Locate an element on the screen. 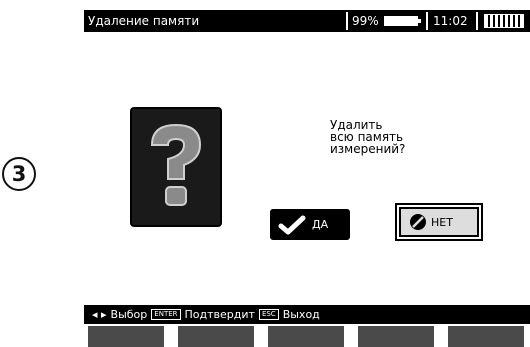 The image size is (530, 347). battery-percent: 99% is located at coordinates (365, 21).